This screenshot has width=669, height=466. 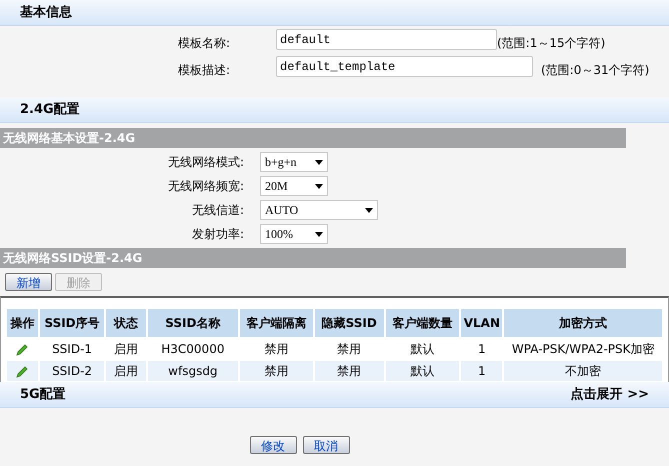 I want to click on column-header: 客户端隔离, so click(x=276, y=323).